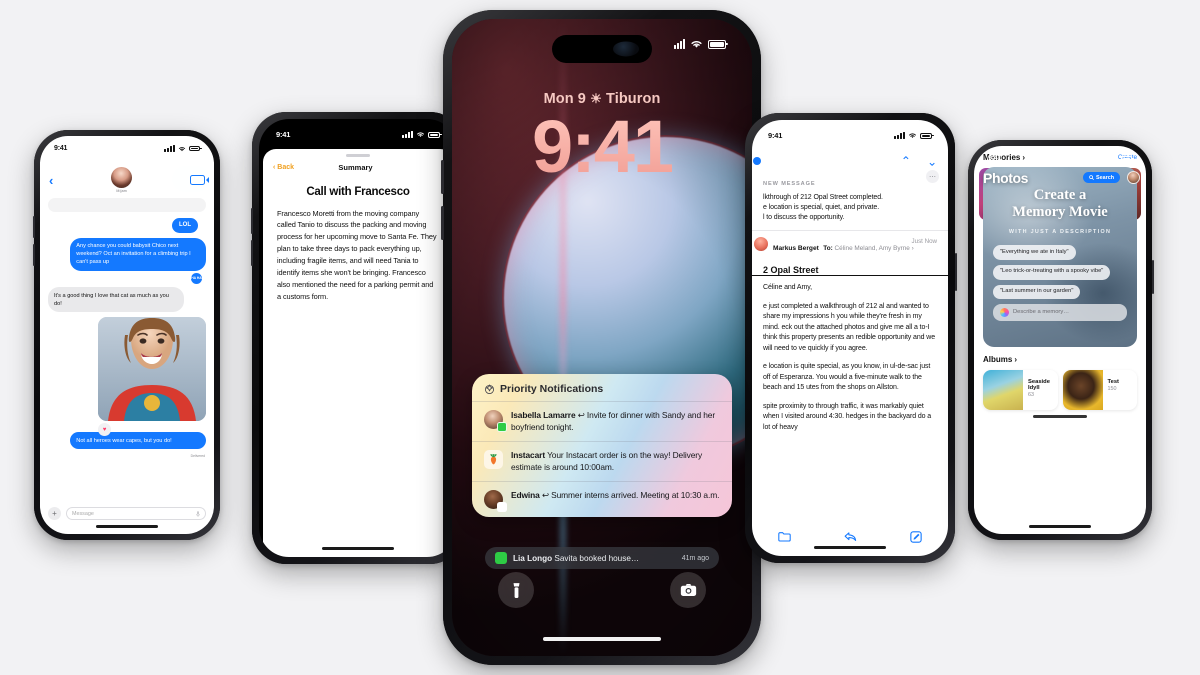 This screenshot has height=675, width=1200. Describe the element at coordinates (804, 218) in the screenshot. I see `mail-summary-line: l to discuss the opportunity.` at that location.